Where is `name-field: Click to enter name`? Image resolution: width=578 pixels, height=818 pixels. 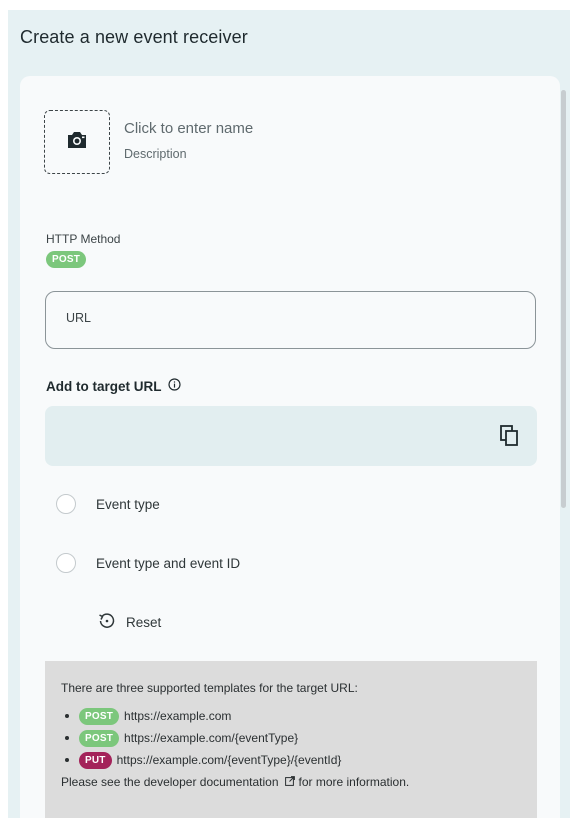 name-field: Click to enter name is located at coordinates (188, 128).